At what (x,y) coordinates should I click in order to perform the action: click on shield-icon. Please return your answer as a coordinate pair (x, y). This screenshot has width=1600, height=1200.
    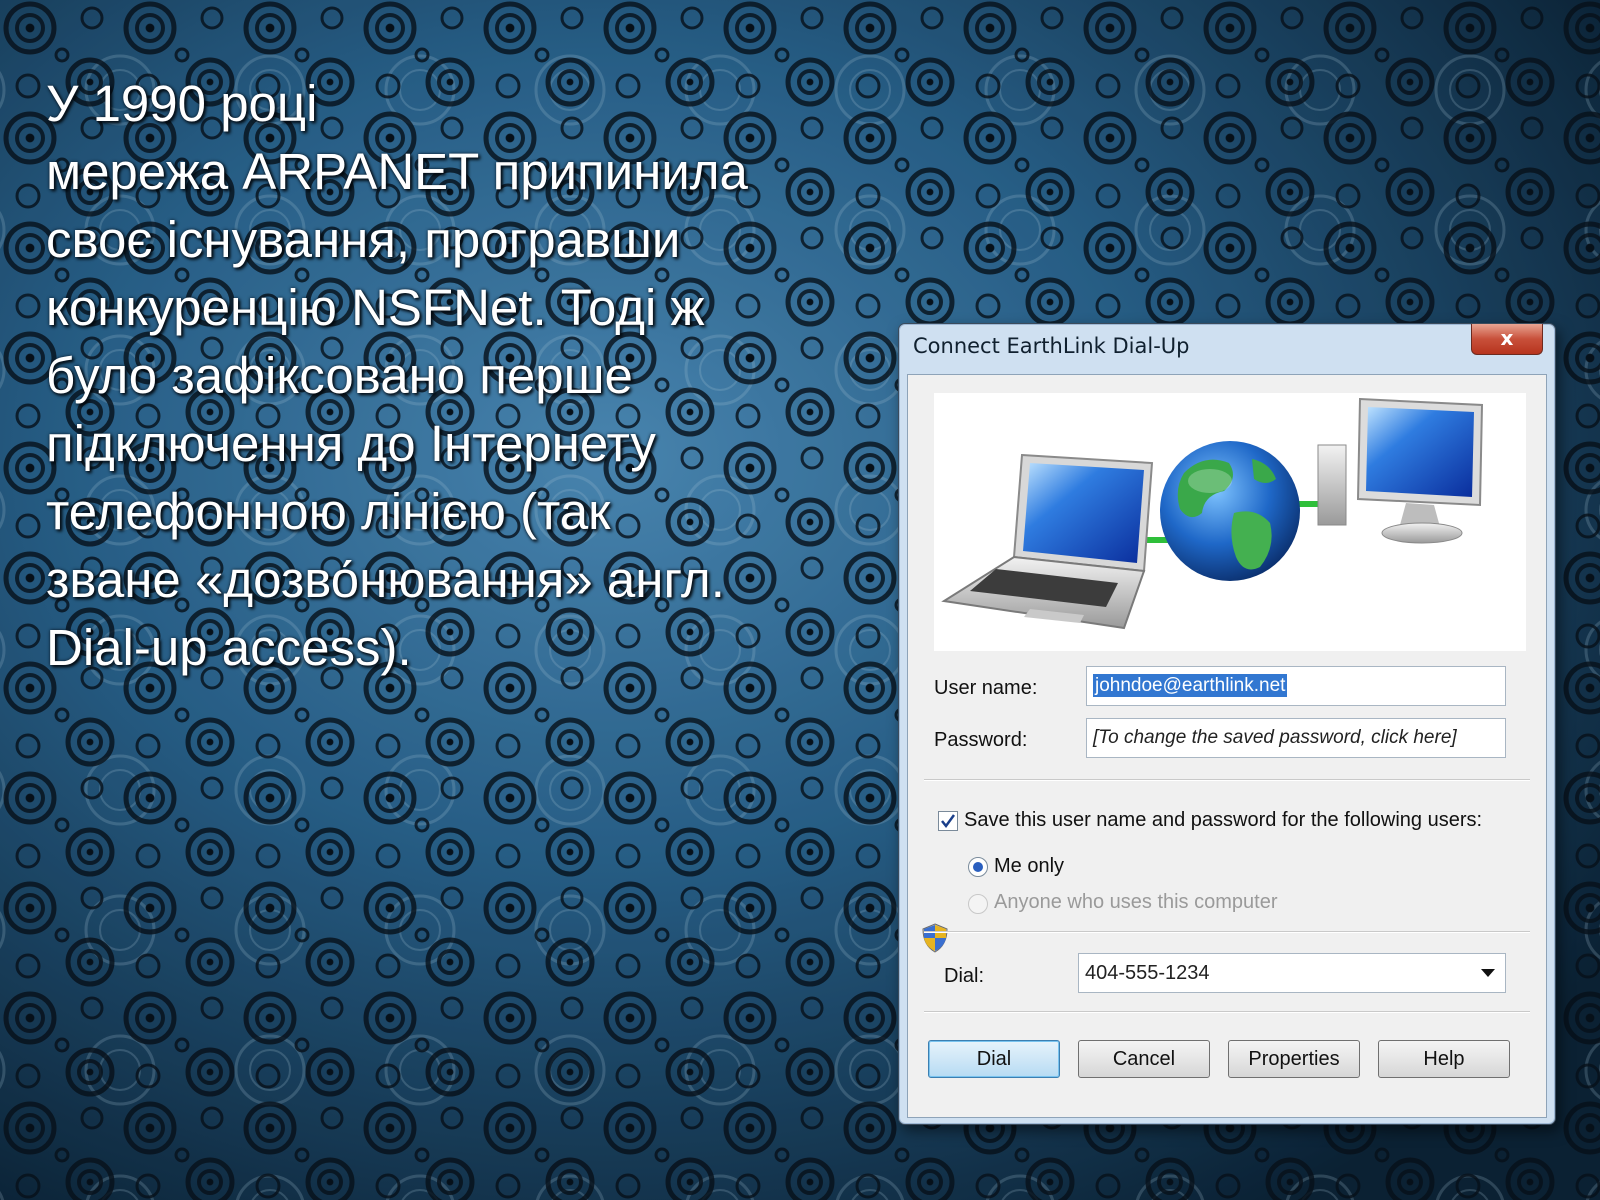
    Looking at the image, I should click on (935, 938).